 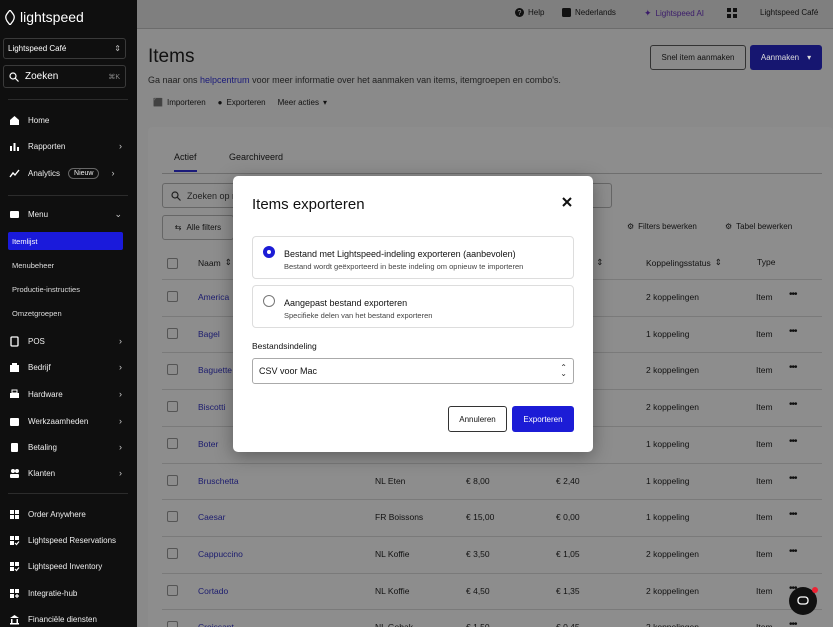 I want to click on more-actions-button: Meer acties ▾, so click(x=302, y=102).